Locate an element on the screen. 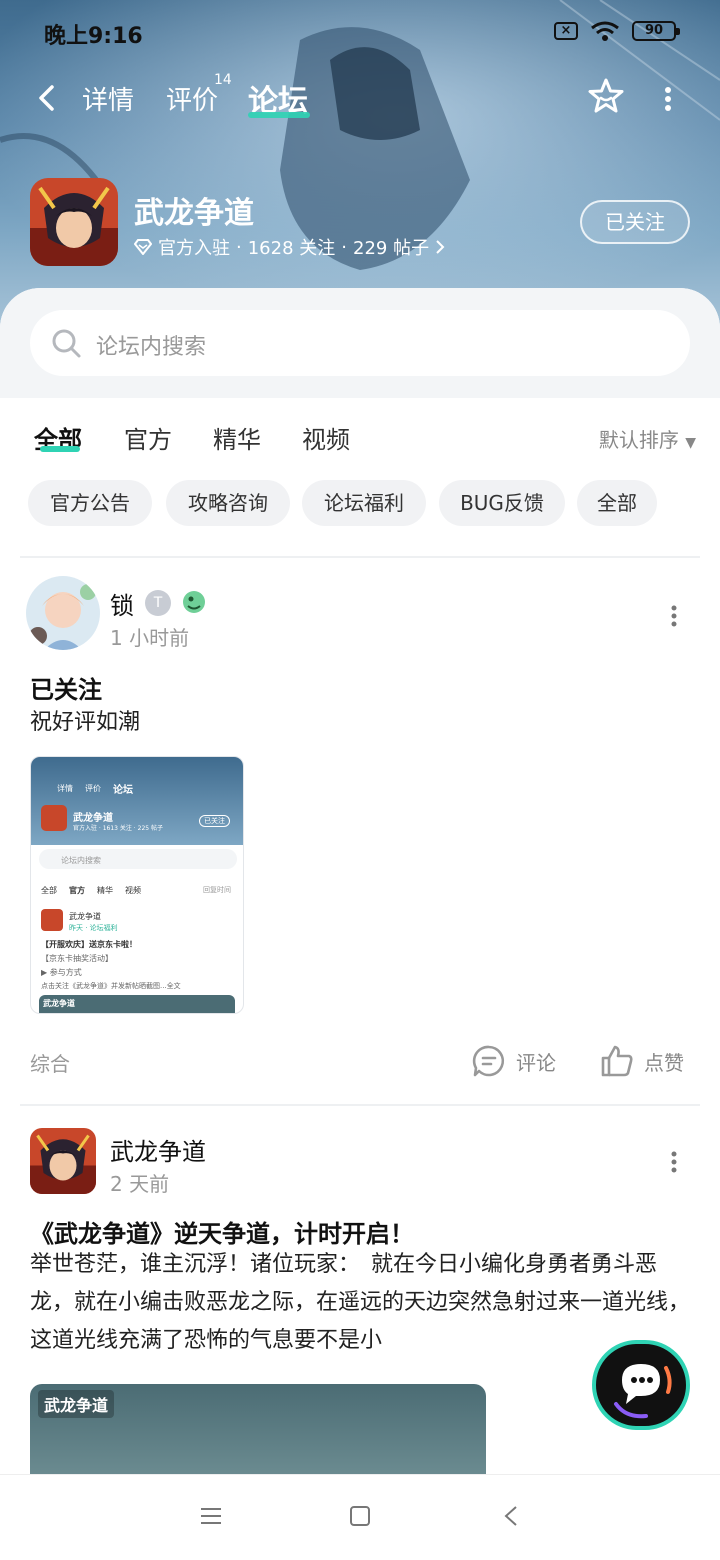 The height and width of the screenshot is (1560, 720). post-time: 1 小时前 is located at coordinates (150, 638).